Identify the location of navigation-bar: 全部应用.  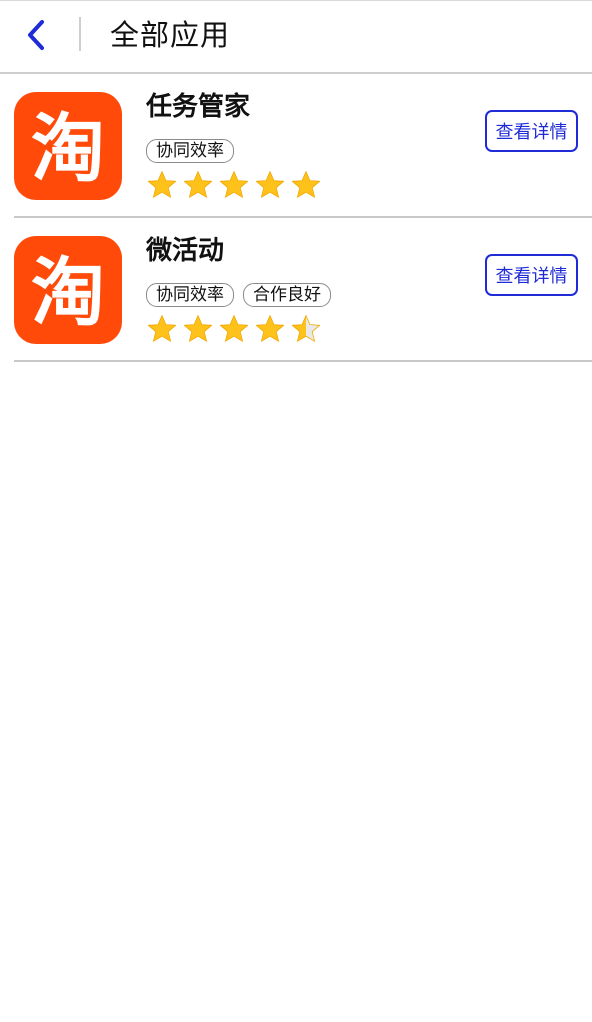
(296, 37).